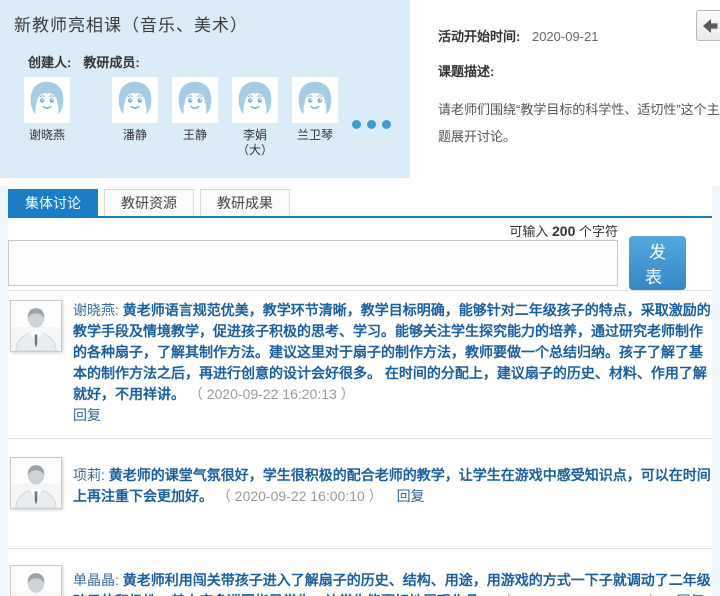 The image size is (720, 596). I want to click on member-name: 王静, so click(194, 135).